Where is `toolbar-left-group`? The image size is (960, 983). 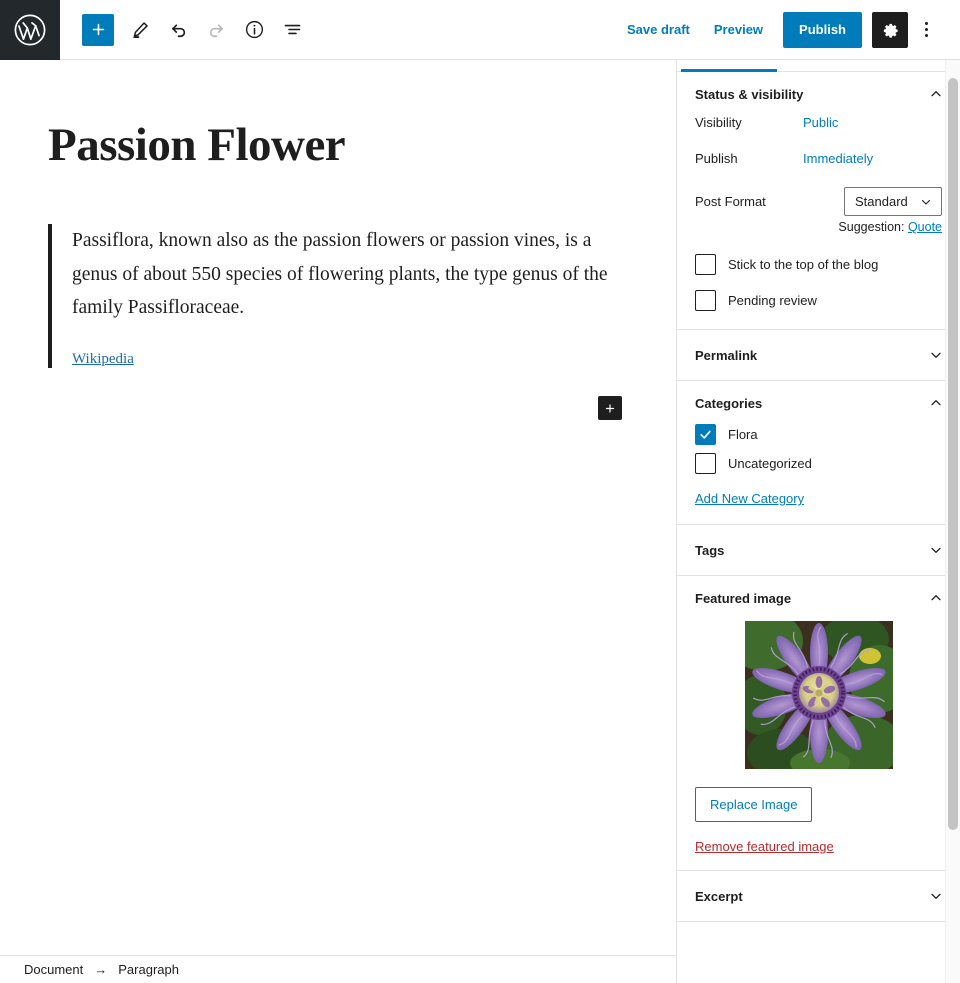
toolbar-left-group is located at coordinates (185, 30).